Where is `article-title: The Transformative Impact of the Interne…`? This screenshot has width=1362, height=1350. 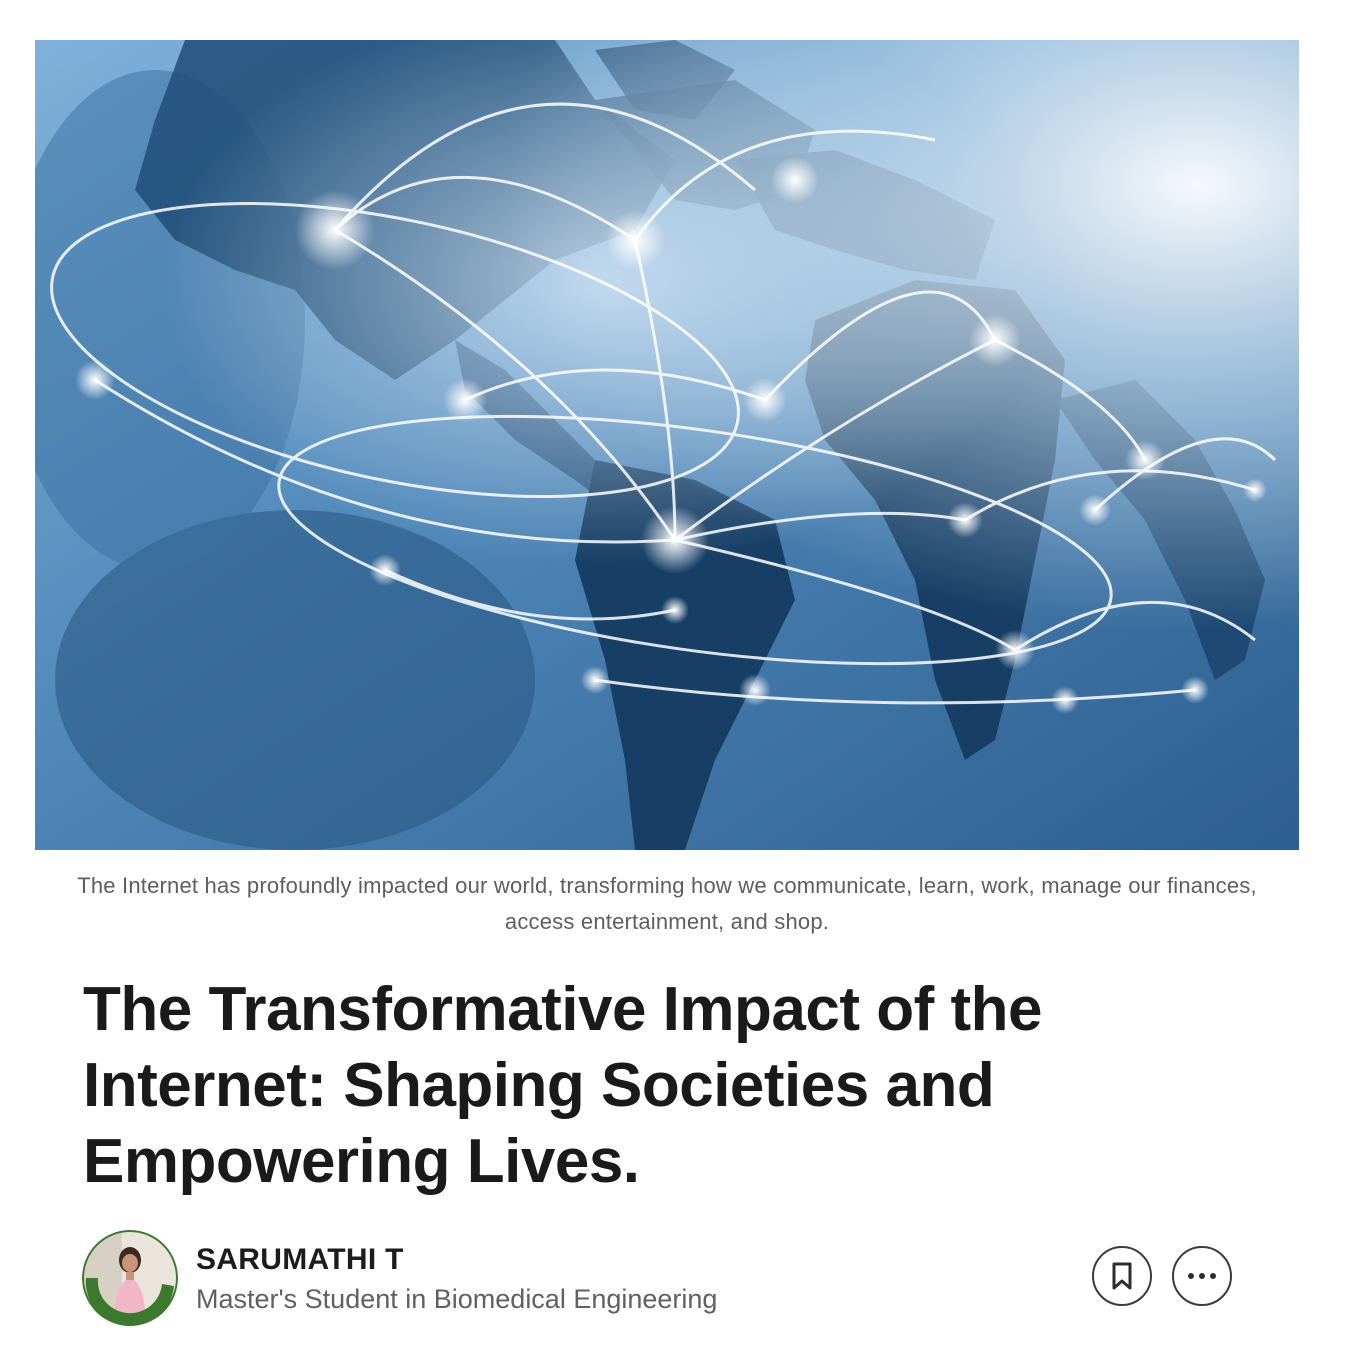
article-title: The Transformative Impact of the Interne… is located at coordinates (563, 1085).